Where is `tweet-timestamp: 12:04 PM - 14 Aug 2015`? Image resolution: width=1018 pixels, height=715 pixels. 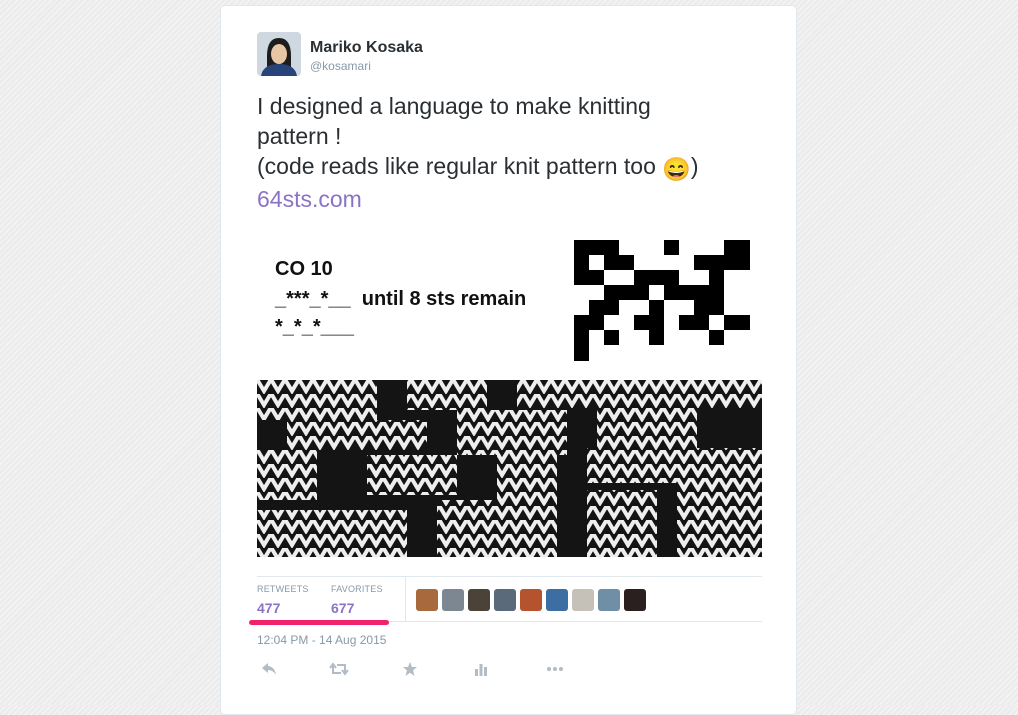
tweet-timestamp: 12:04 PM - 14 Aug 2015 is located at coordinates (321, 640).